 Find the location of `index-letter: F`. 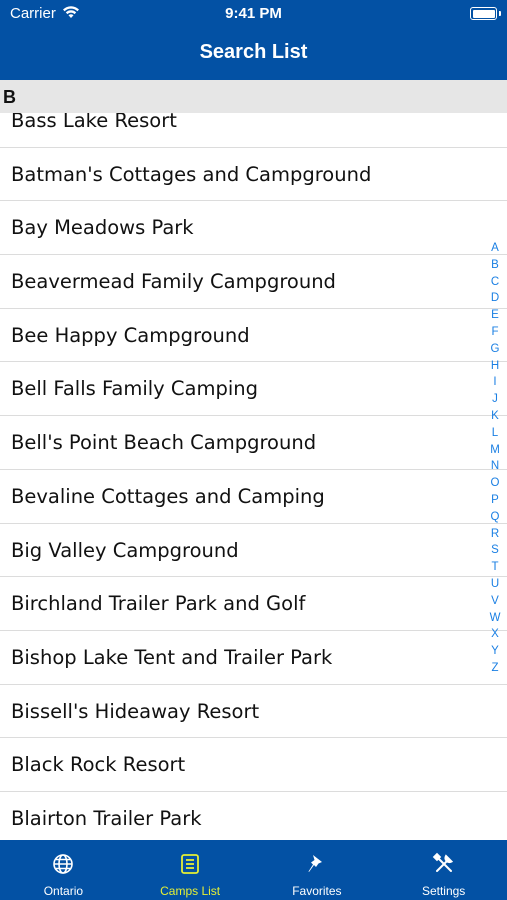

index-letter: F is located at coordinates (495, 332).